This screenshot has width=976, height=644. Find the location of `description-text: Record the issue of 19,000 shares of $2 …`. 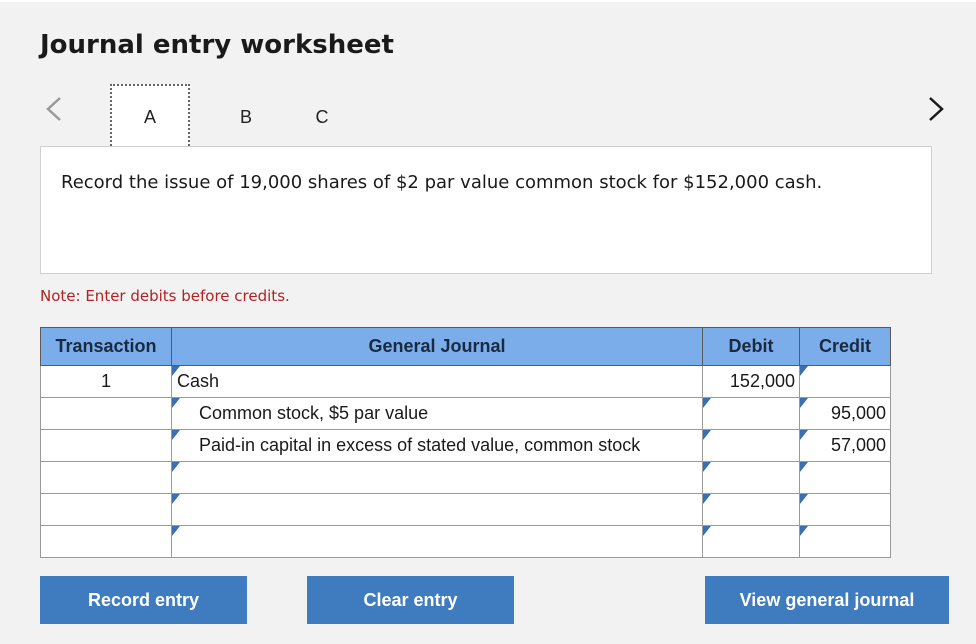

description-text: Record the issue of 19,000 shares of $2 … is located at coordinates (442, 182).